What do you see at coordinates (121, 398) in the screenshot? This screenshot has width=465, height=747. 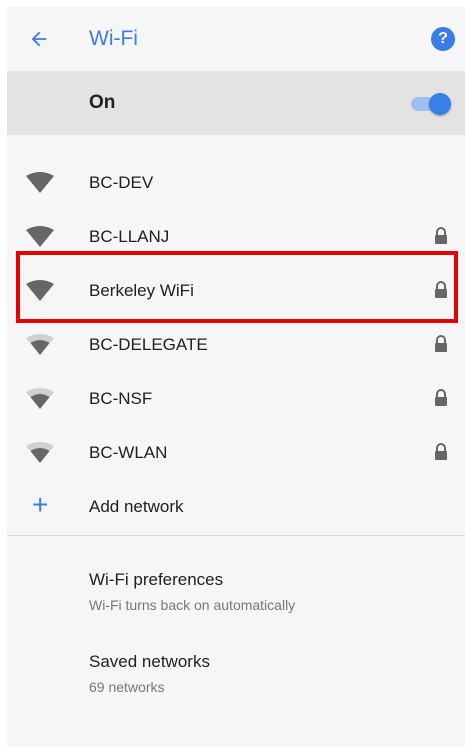 I see `network-name: BC-NSF` at bounding box center [121, 398].